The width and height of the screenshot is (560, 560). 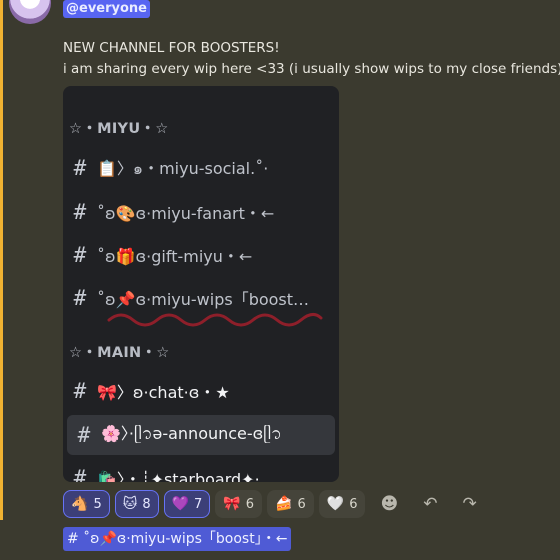 What do you see at coordinates (284, 504) in the screenshot?
I see `cake-icon: 🍰` at bounding box center [284, 504].